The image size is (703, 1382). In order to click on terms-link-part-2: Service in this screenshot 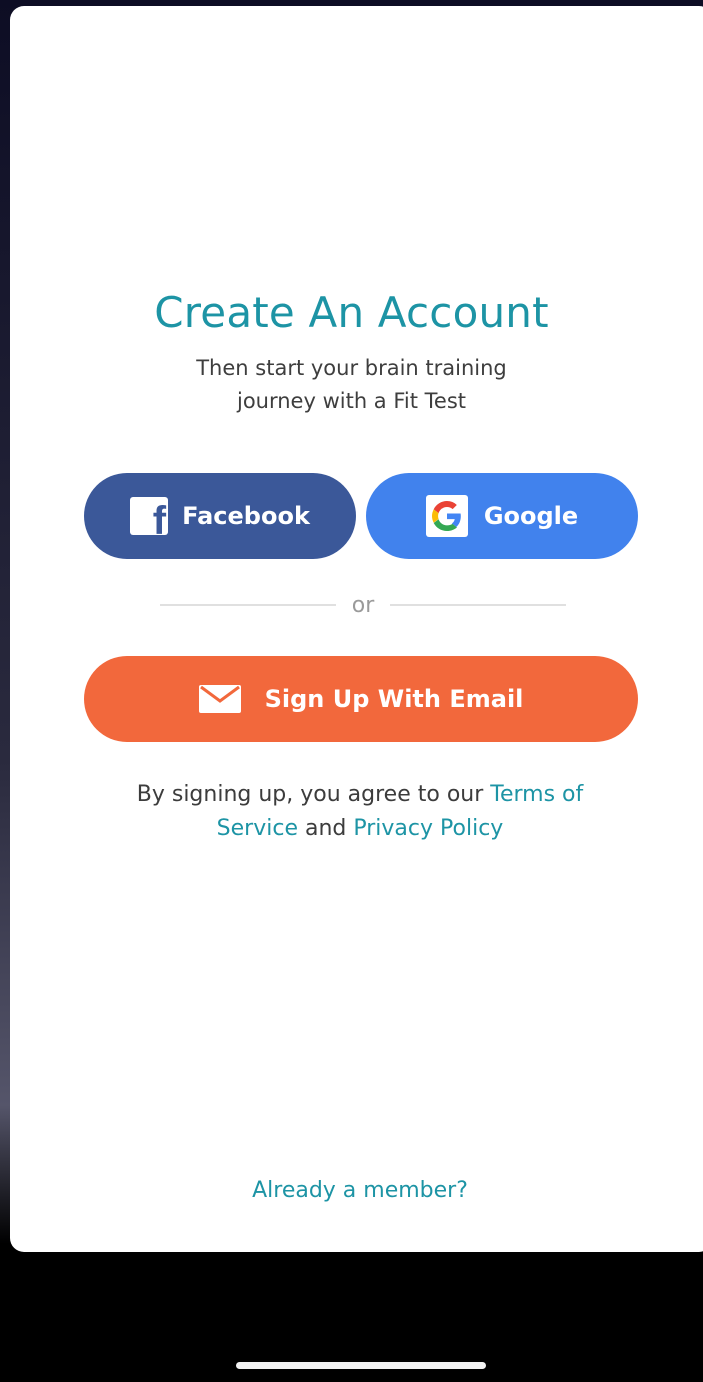, I will do `click(257, 828)`.